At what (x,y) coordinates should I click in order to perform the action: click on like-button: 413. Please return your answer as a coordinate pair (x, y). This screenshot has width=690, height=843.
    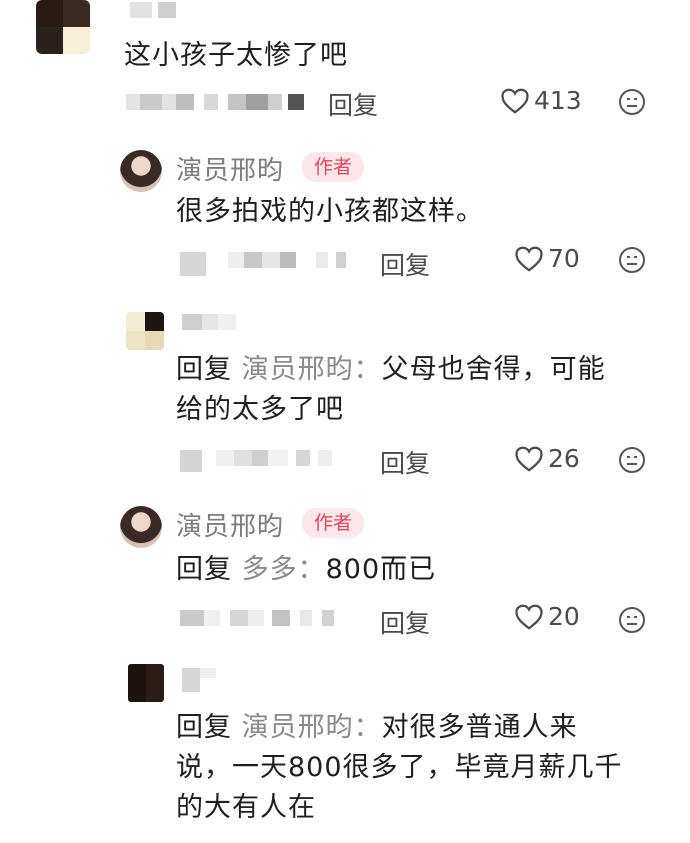
    Looking at the image, I should click on (541, 100).